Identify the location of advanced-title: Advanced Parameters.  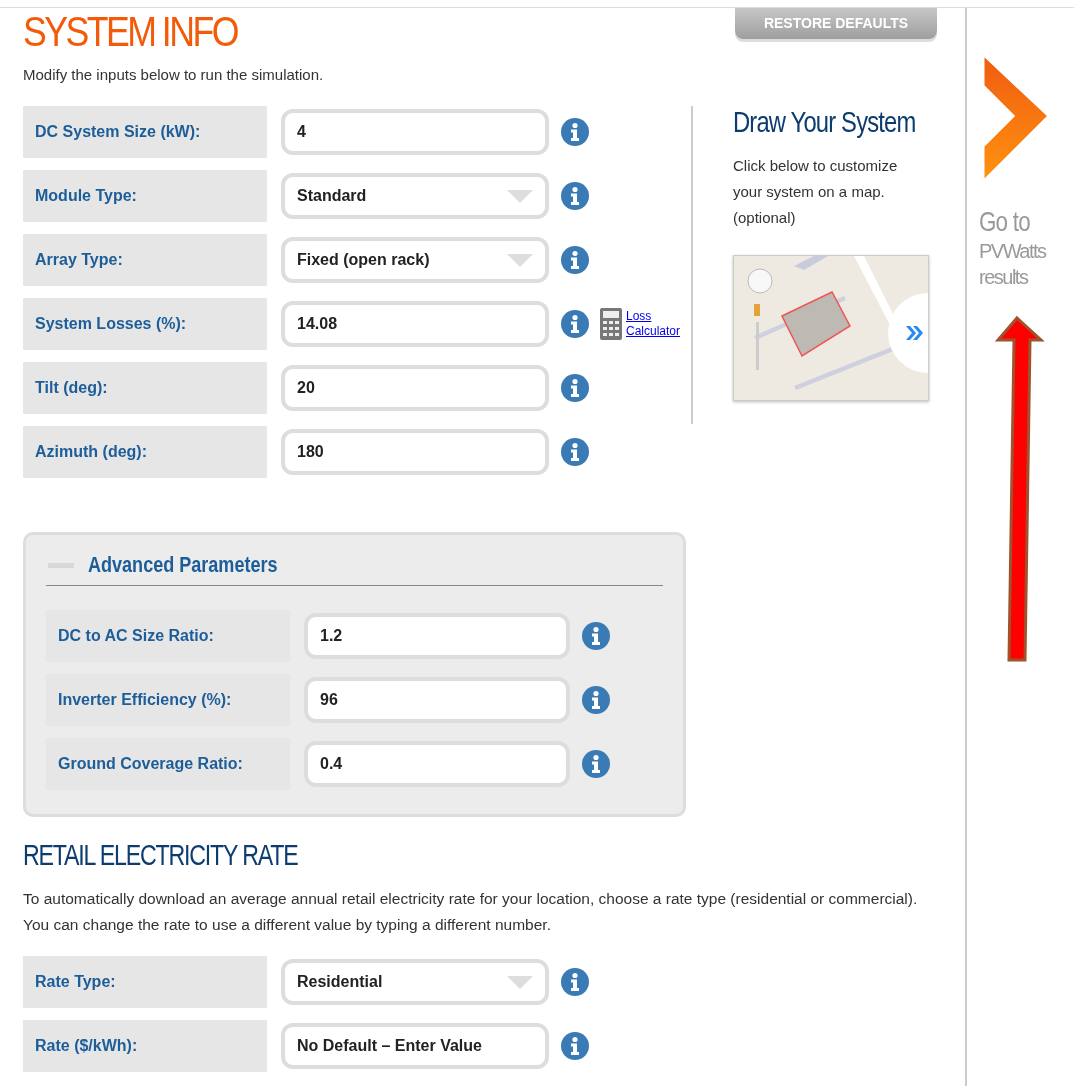
(183, 565).